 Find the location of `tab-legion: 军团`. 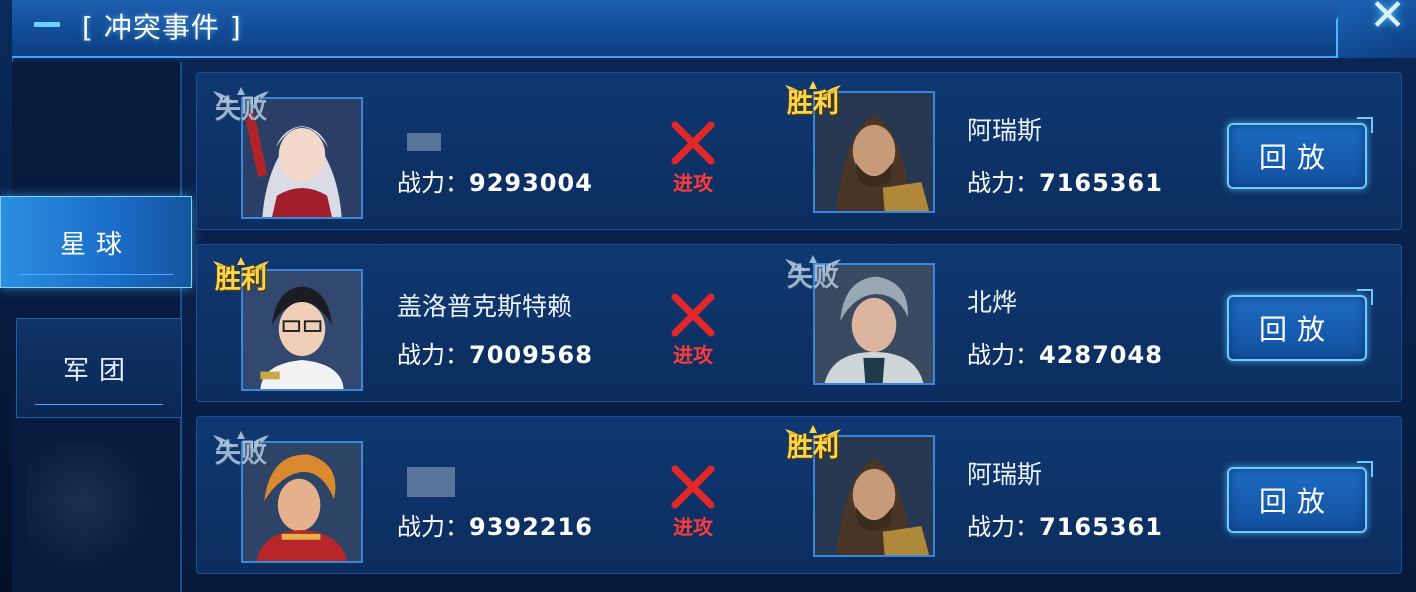

tab-legion: 军团 is located at coordinates (99, 368).